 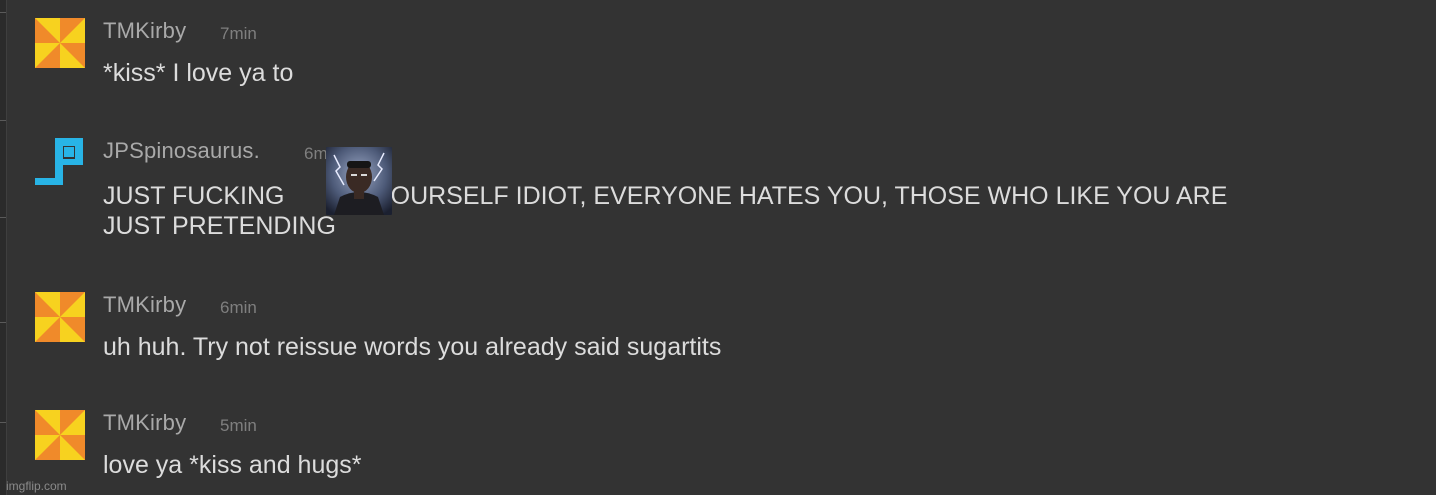 What do you see at coordinates (232, 465) in the screenshot?
I see `message-text: love ya *kiss and hugs*` at bounding box center [232, 465].